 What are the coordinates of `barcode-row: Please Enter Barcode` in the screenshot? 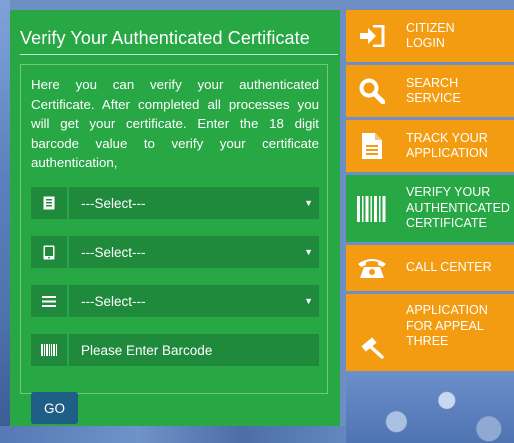 It's located at (175, 350).